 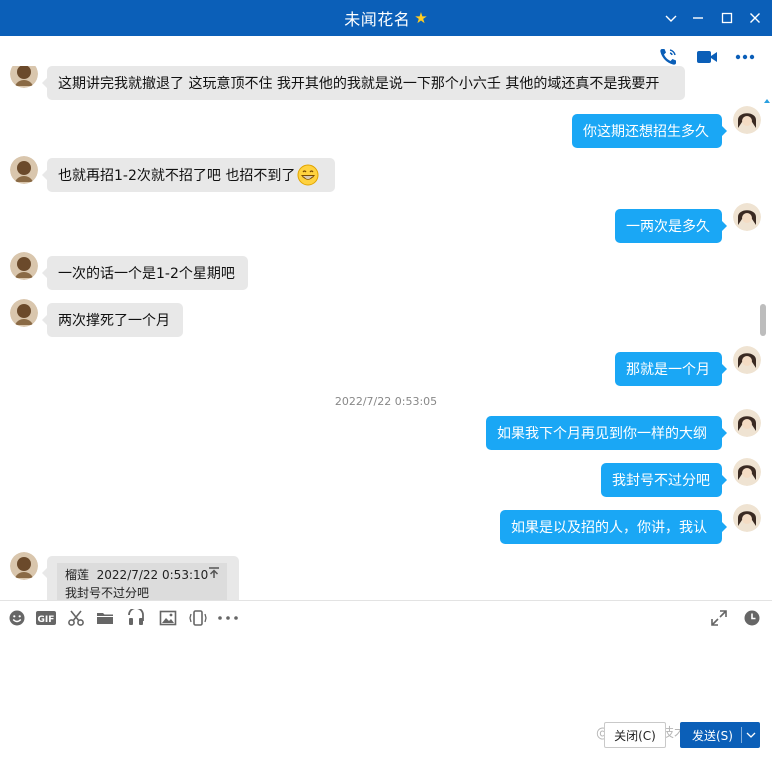 I want to click on message-bubble-outgoing: 如果是以及招的人，你讲，我认, so click(x=613, y=527).